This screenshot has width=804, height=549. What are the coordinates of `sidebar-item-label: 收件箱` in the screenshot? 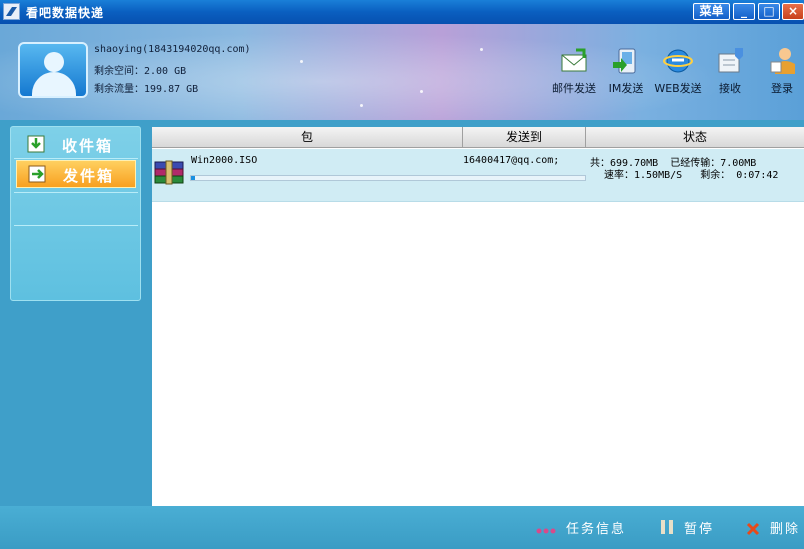 It's located at (88, 146).